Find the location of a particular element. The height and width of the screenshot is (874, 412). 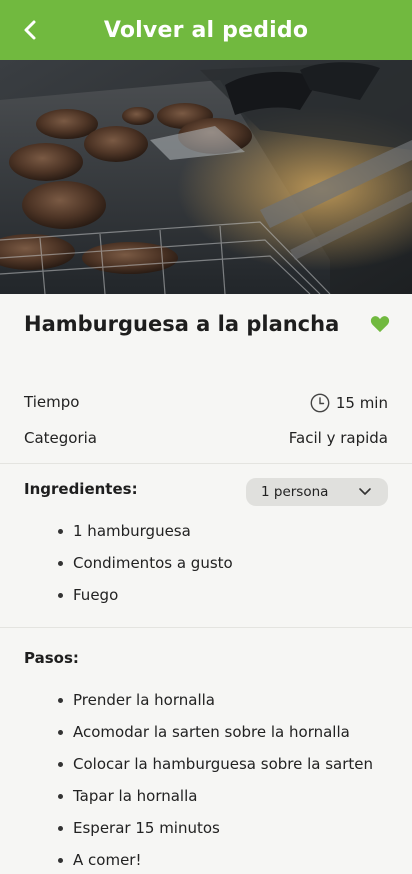

time-value: 15 min is located at coordinates (361, 403).